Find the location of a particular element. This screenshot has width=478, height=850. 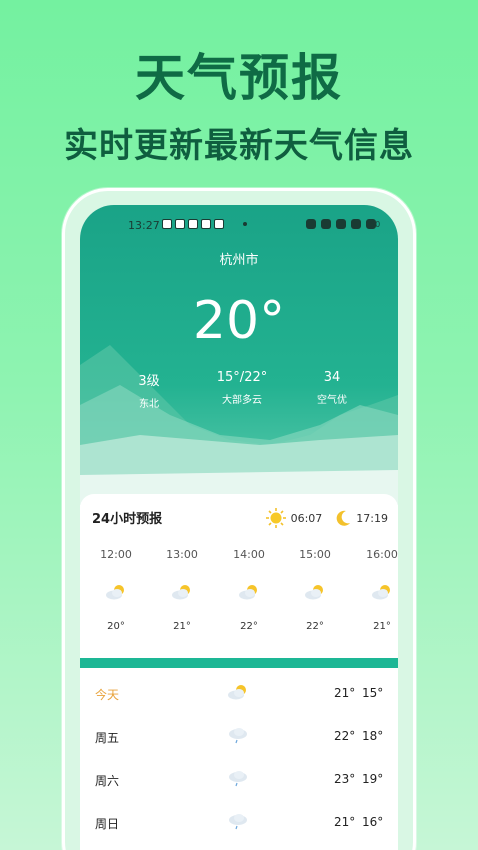

hour-item: 15:00 22° is located at coordinates (315, 590).